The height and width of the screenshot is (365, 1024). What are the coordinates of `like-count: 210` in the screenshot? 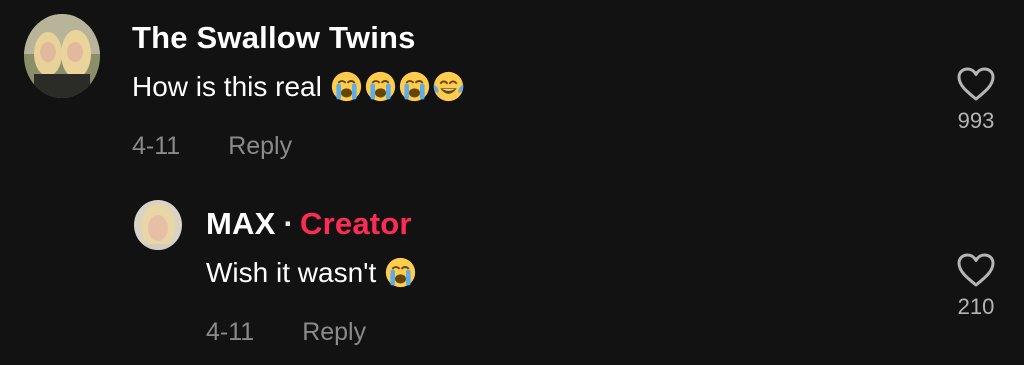 It's located at (976, 306).